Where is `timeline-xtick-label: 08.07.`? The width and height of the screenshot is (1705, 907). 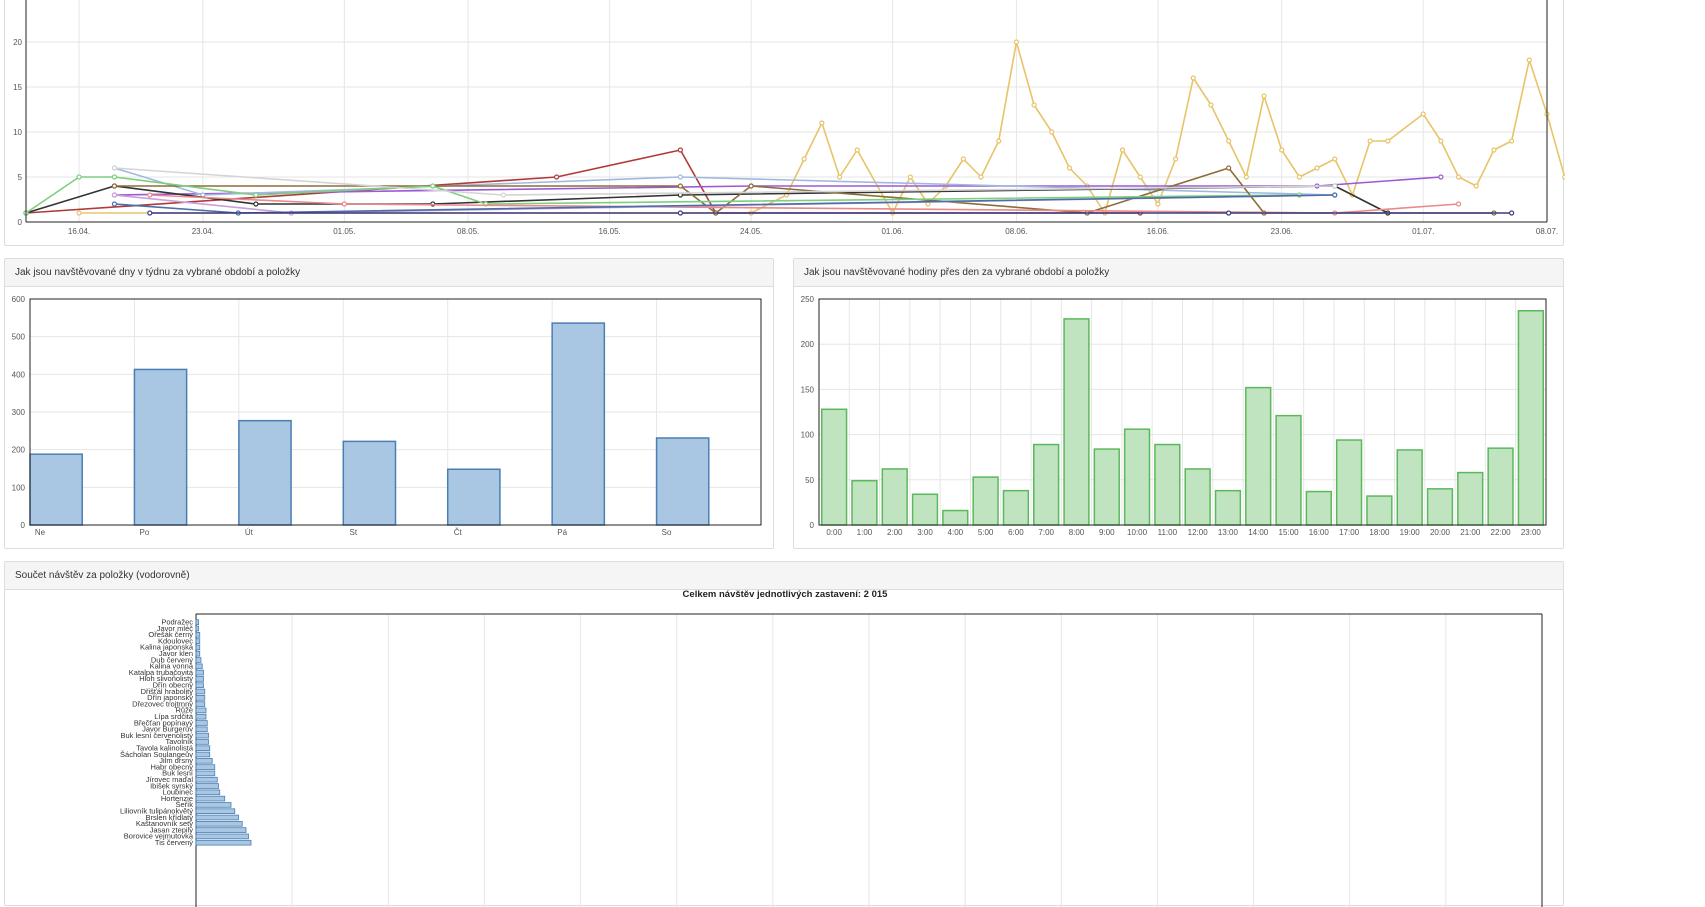
timeline-xtick-label: 08.07. is located at coordinates (1547, 231).